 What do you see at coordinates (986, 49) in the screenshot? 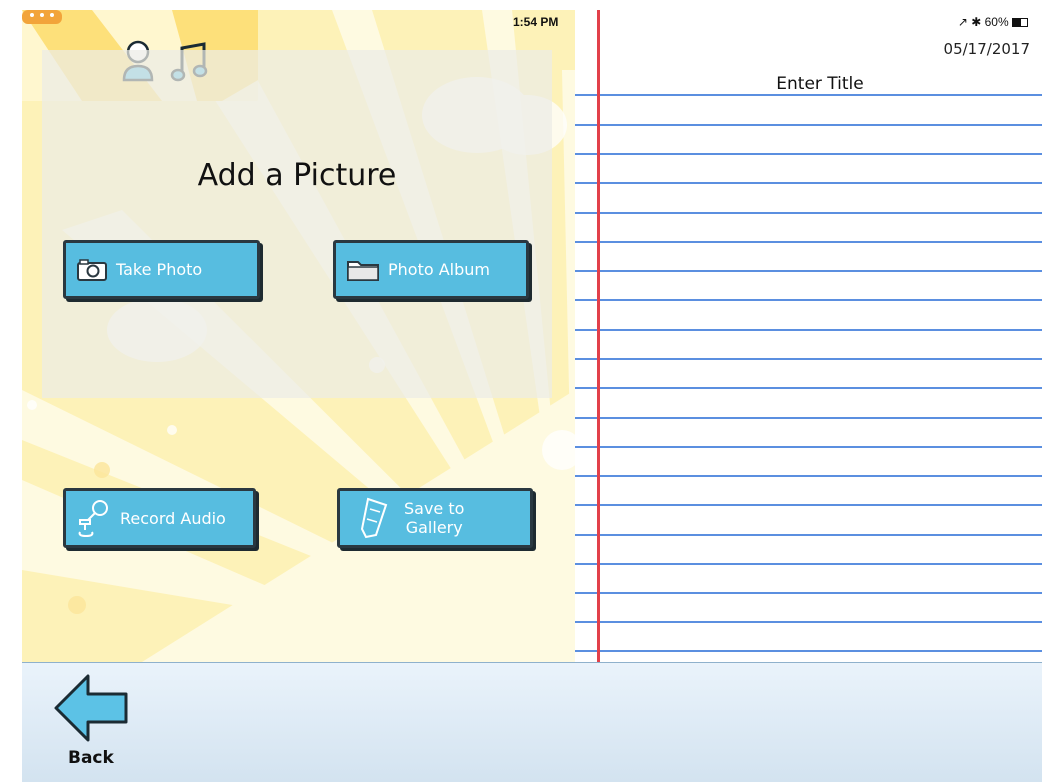
I see `entry-date: 05/17/2017` at bounding box center [986, 49].